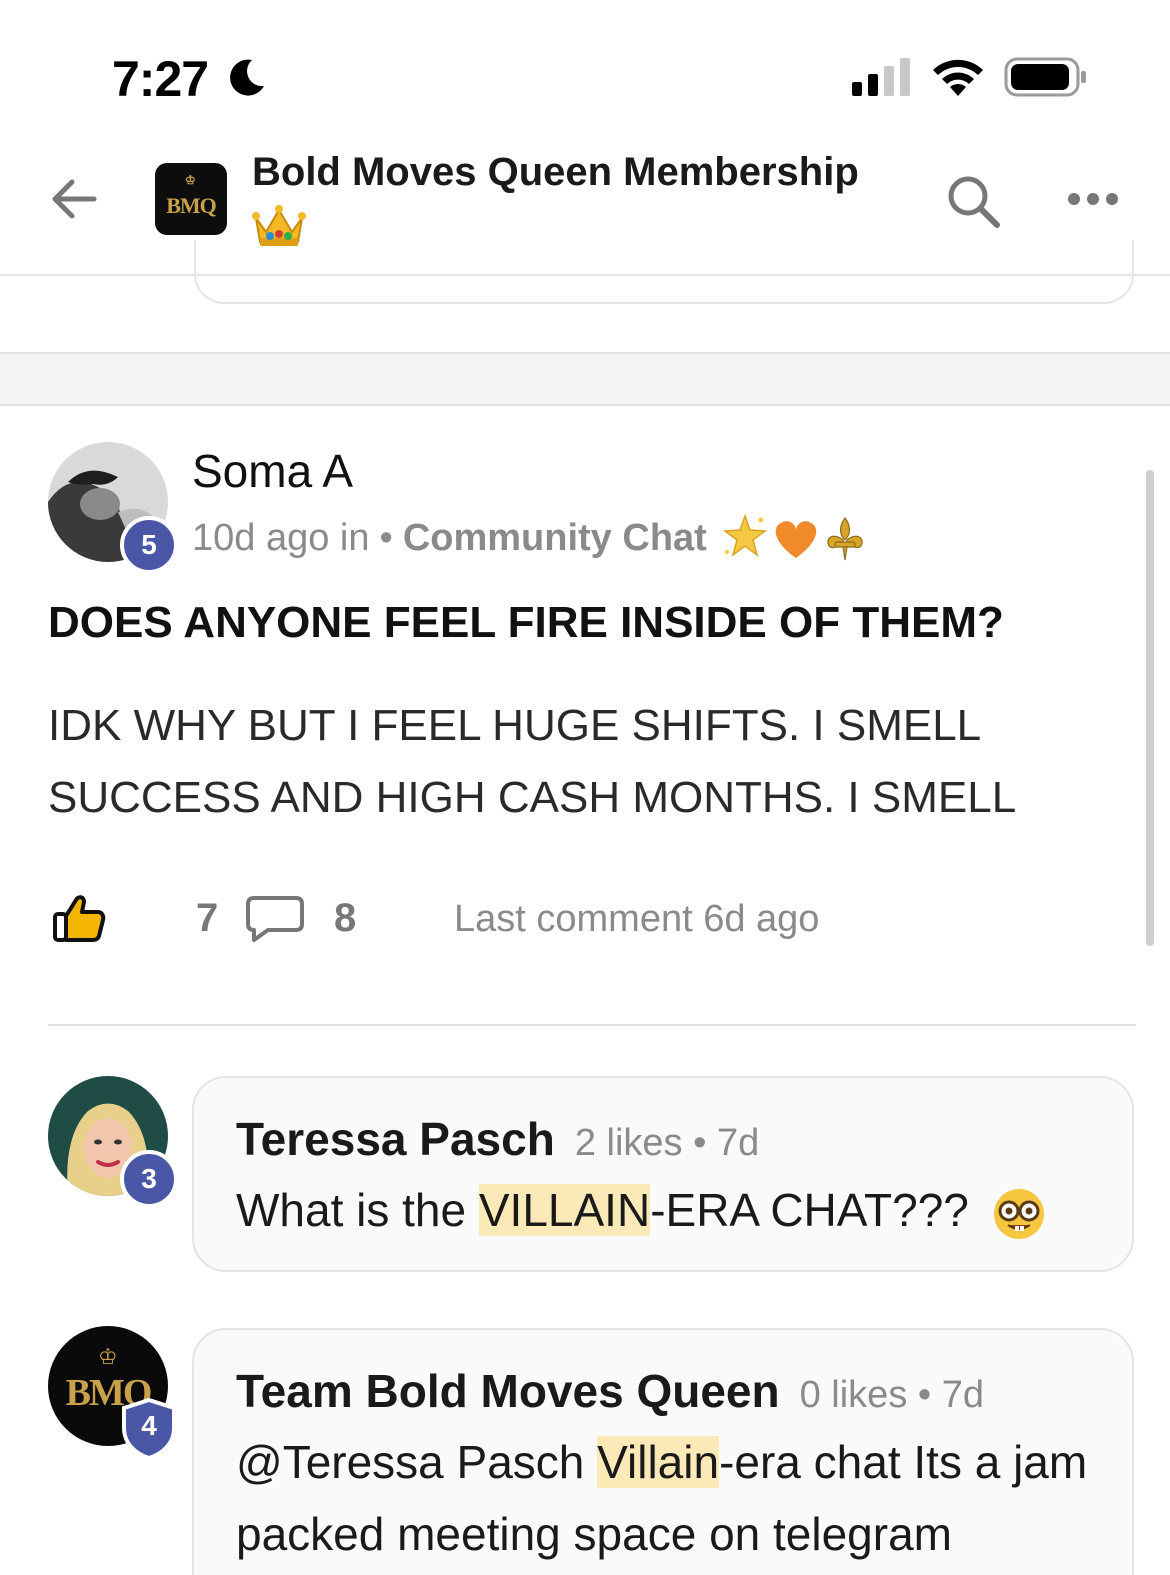  I want to click on crown-icon: ♔, so click(190, 180).